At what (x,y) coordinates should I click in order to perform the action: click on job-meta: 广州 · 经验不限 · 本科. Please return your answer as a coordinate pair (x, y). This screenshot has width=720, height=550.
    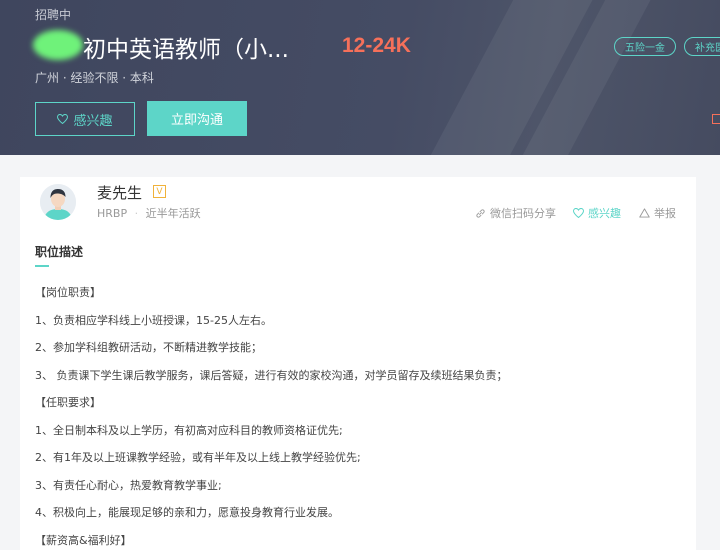
    Looking at the image, I should click on (94, 78).